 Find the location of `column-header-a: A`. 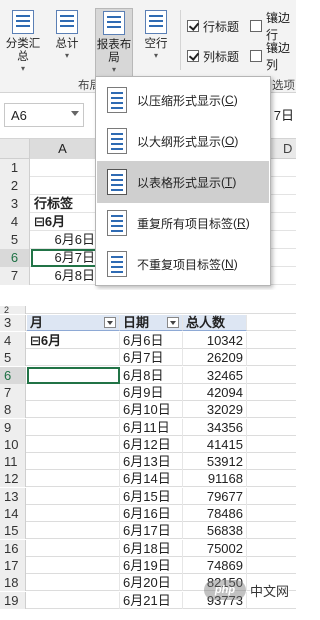

column-header-a: A is located at coordinates (63, 149).